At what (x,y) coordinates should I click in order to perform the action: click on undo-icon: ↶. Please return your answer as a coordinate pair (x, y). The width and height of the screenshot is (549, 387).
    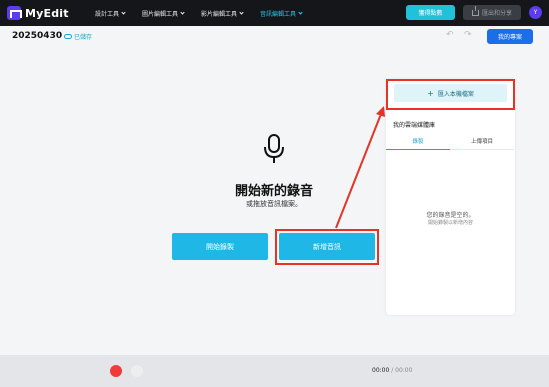
    Looking at the image, I should click on (450, 35).